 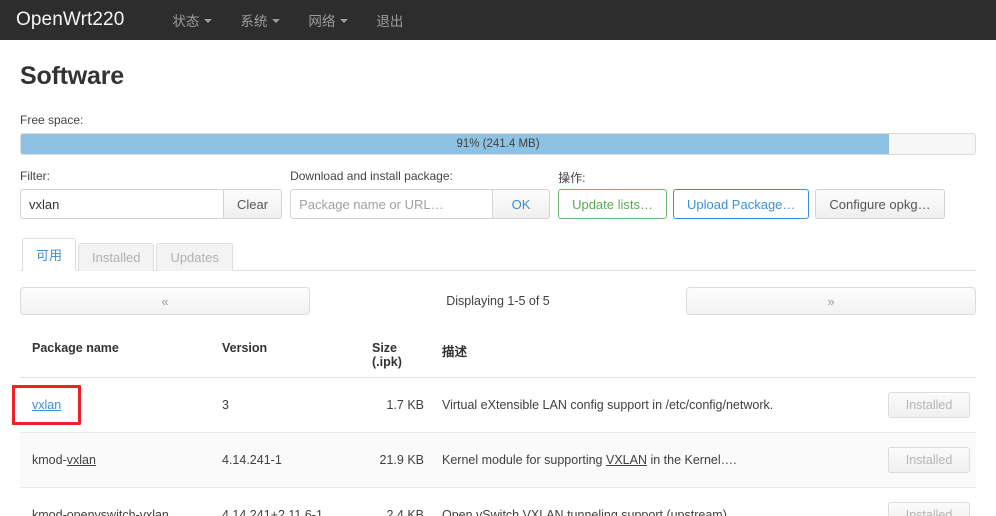 I want to click on nav-item-logout: 退出, so click(x=389, y=20).